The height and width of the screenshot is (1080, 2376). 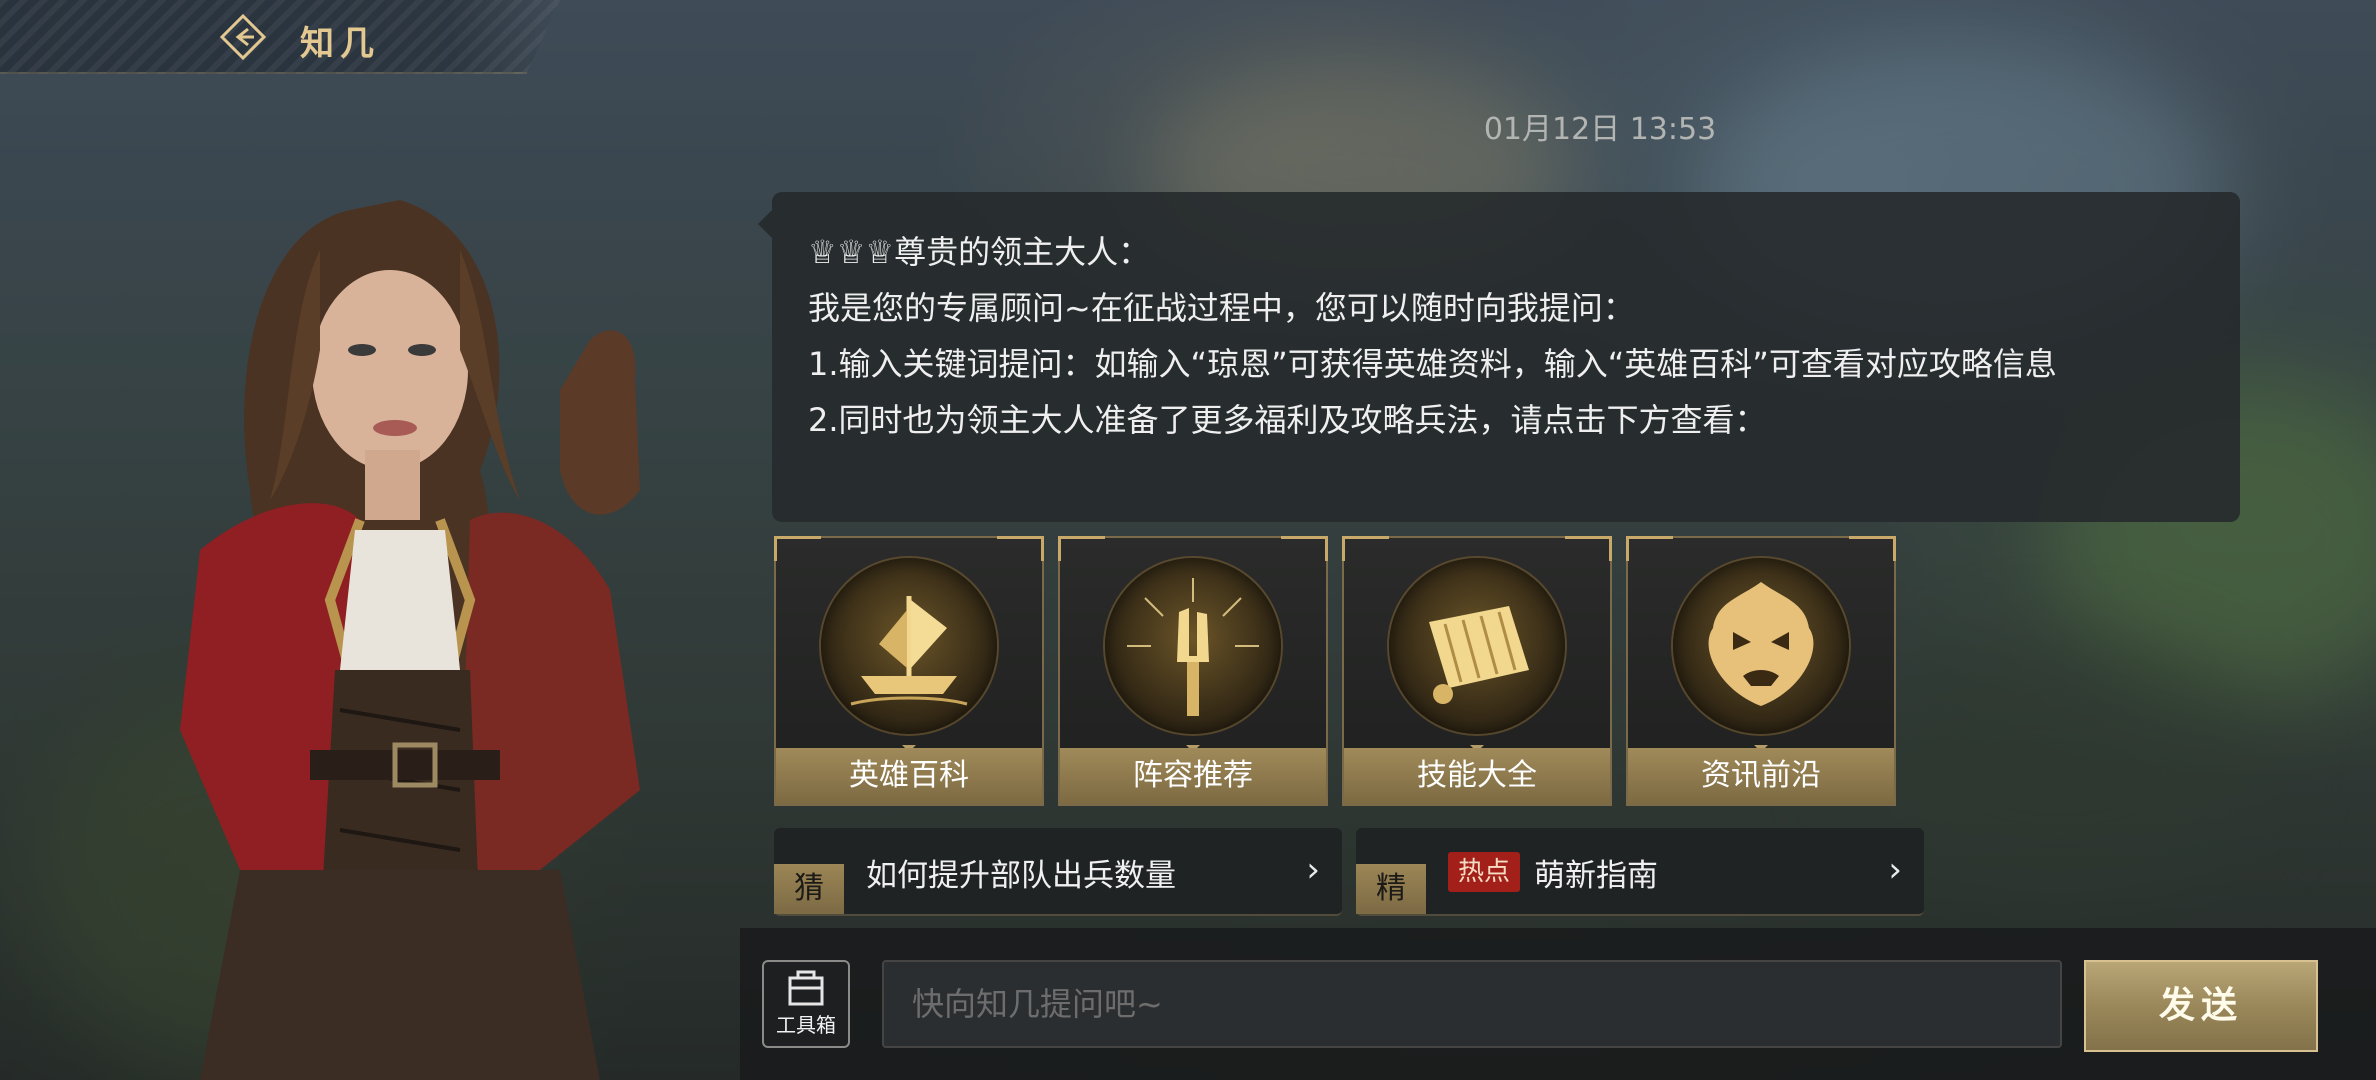 I want to click on card-label: 技能大全, so click(x=1477, y=776).